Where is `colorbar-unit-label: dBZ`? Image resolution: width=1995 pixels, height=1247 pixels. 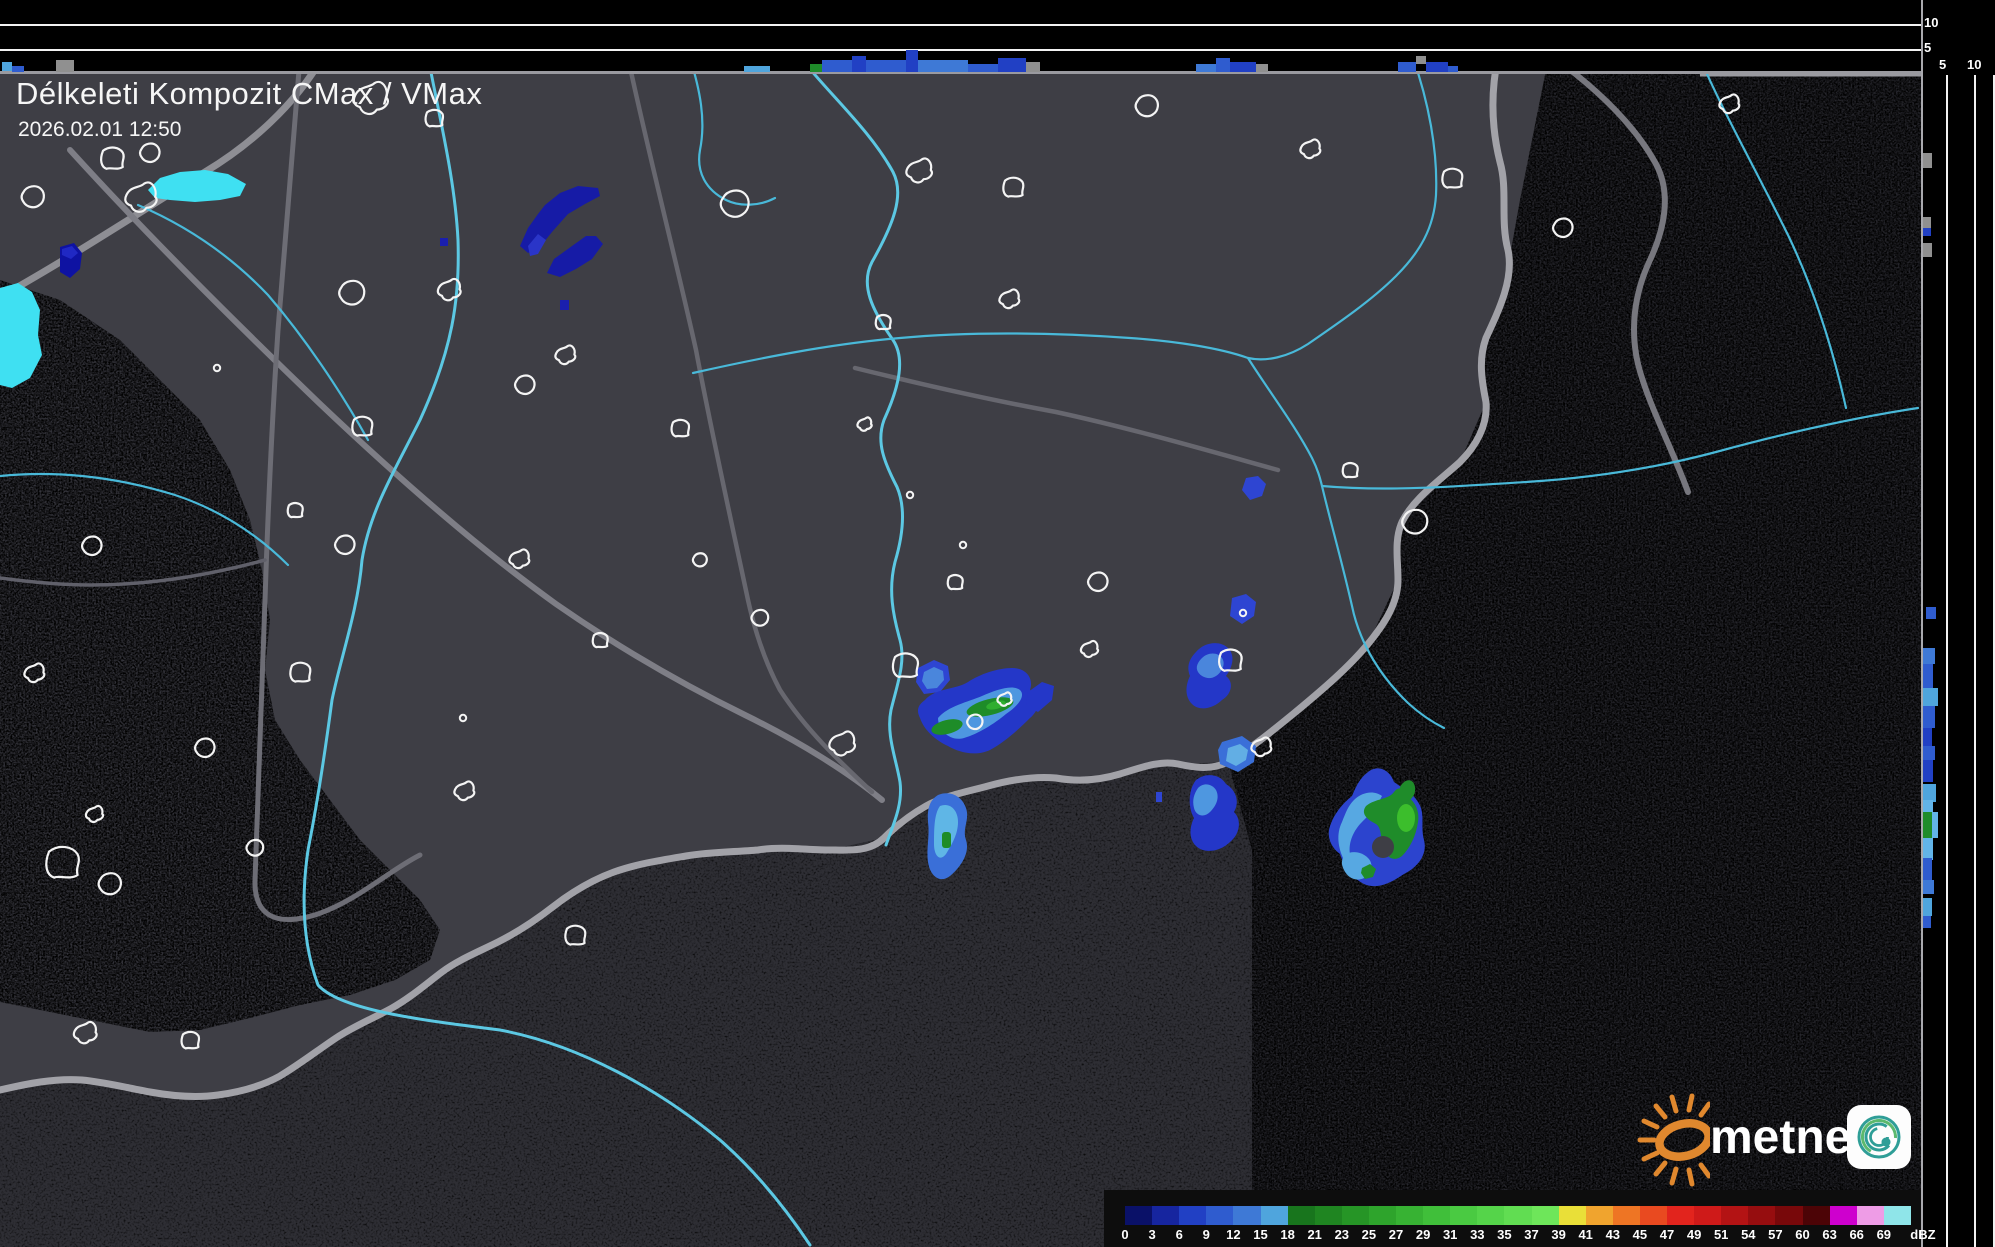 colorbar-unit-label: dBZ is located at coordinates (1923, 1234).